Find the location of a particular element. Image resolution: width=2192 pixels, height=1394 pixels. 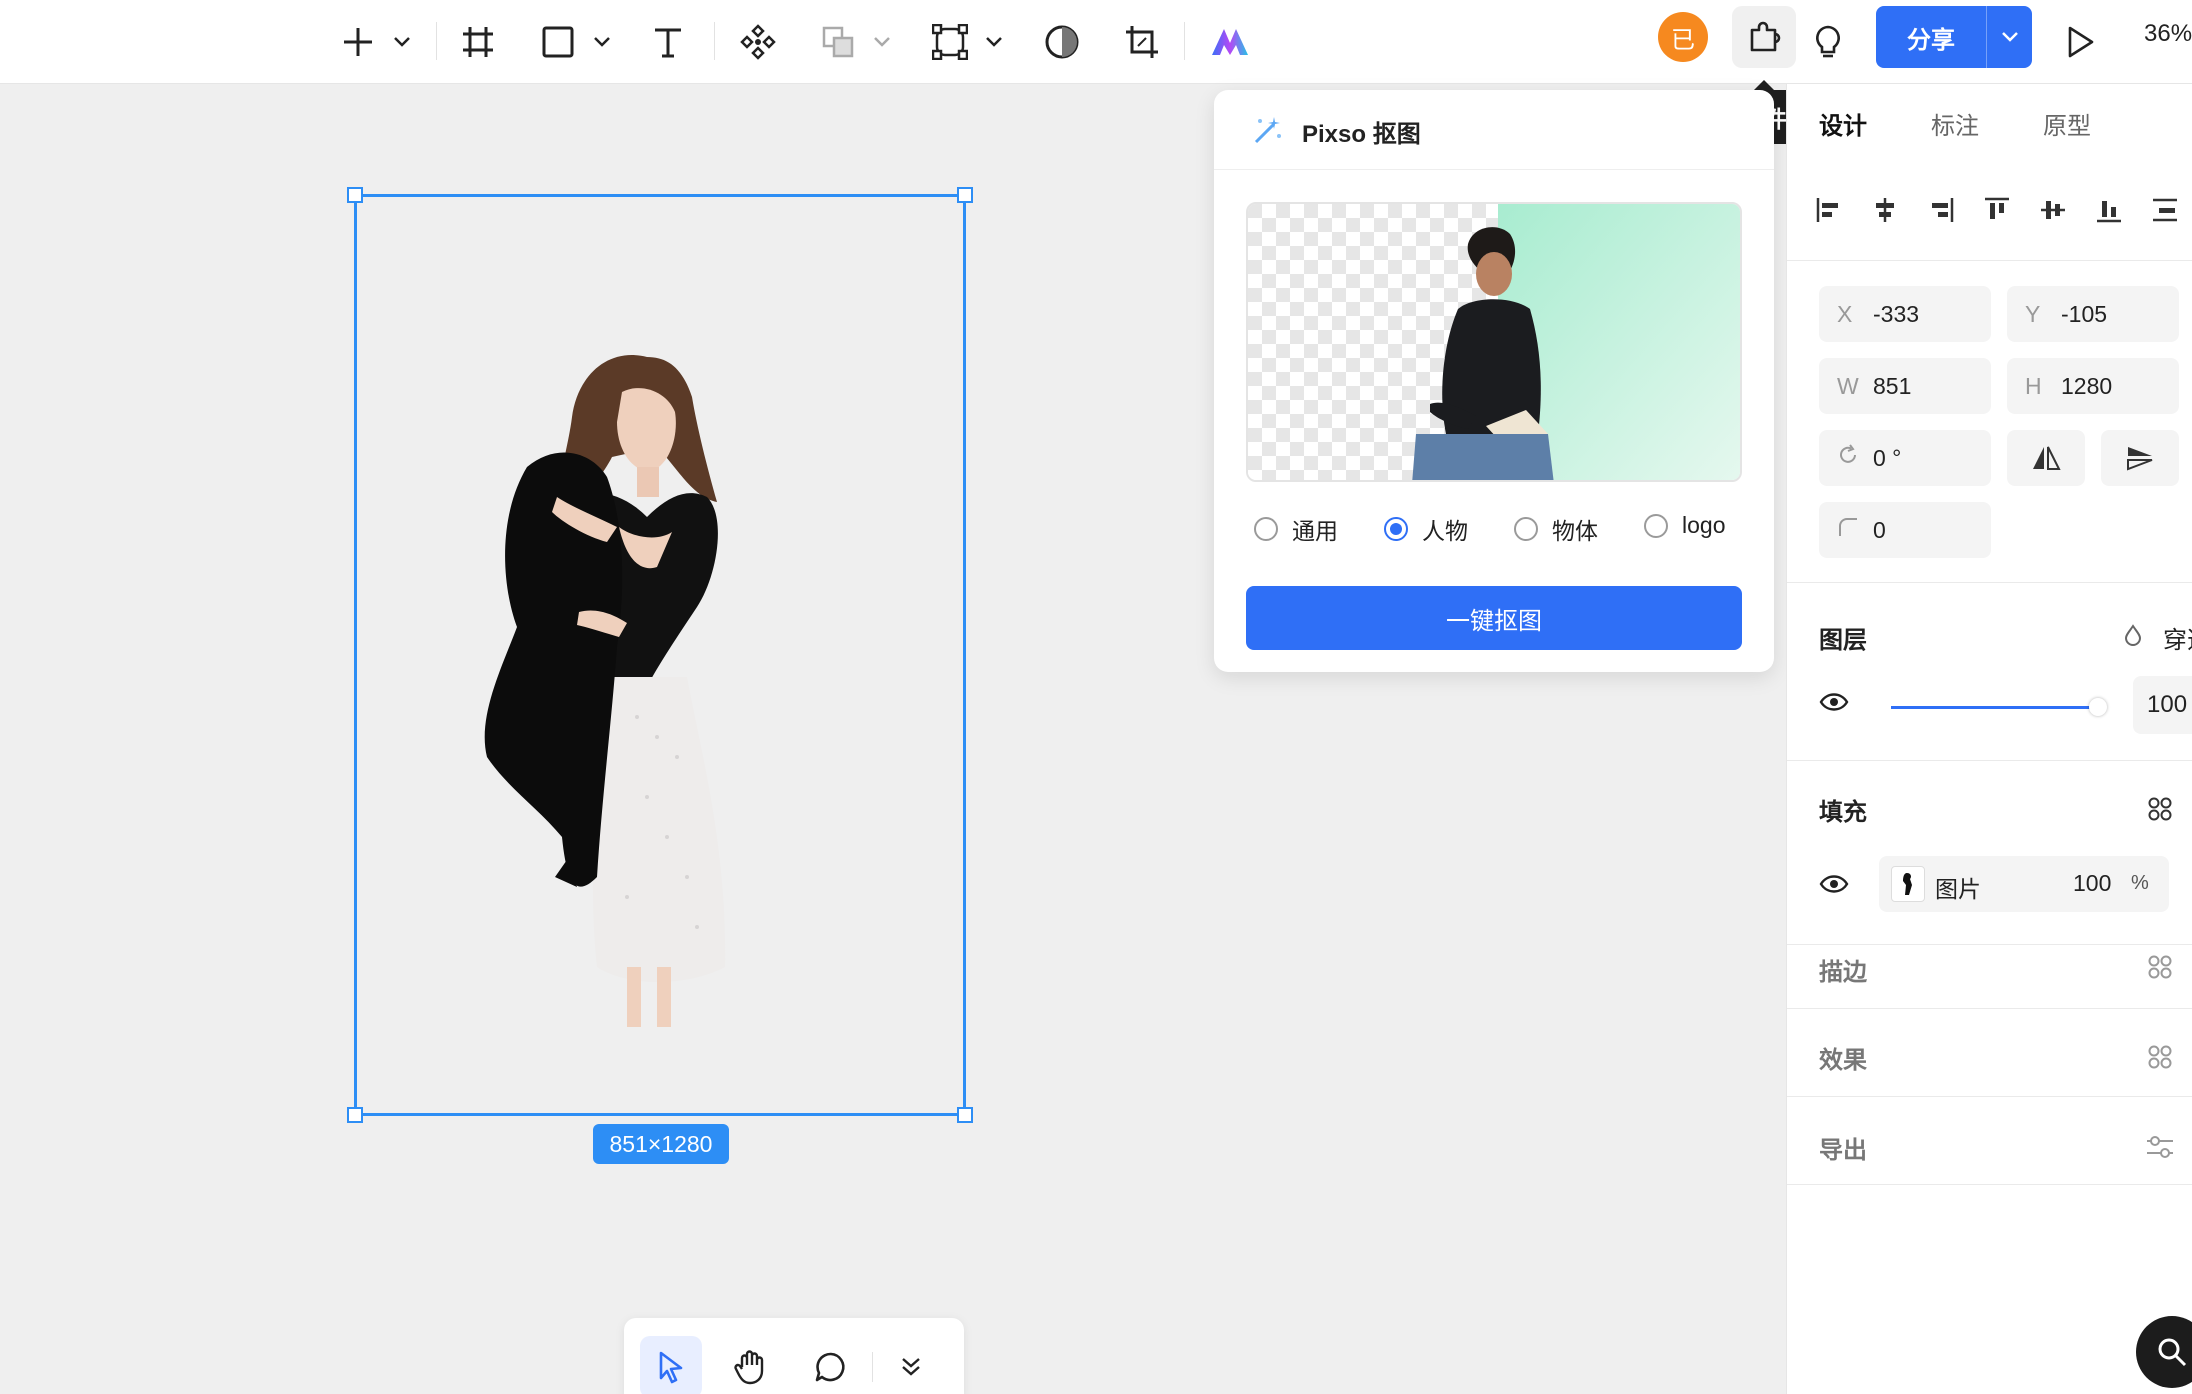

pointer-icon is located at coordinates (671, 1367).